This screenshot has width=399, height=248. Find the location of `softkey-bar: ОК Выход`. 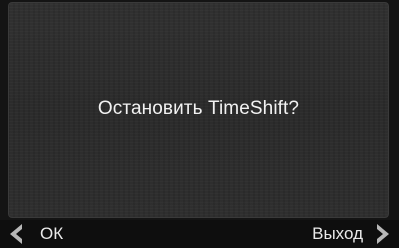

softkey-bar: ОК Выход is located at coordinates (199, 234).